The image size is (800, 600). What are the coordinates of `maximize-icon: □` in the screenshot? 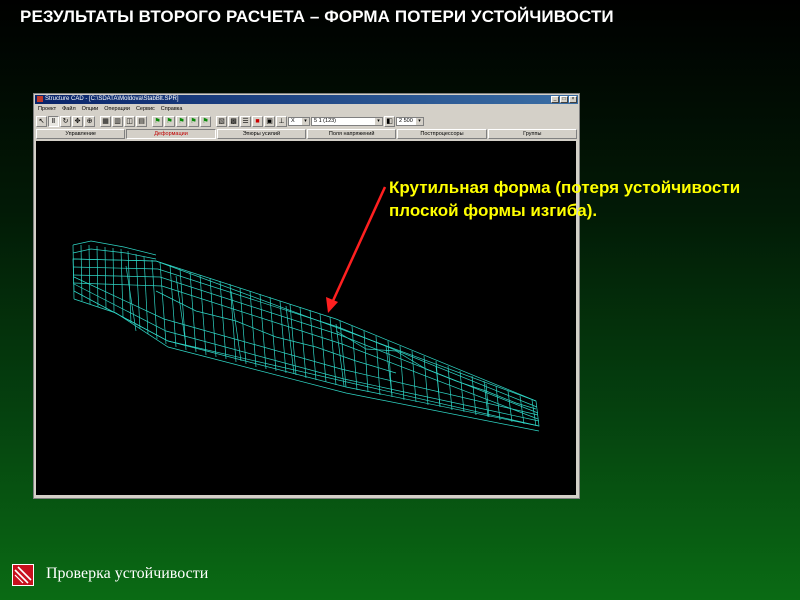 It's located at (564, 99).